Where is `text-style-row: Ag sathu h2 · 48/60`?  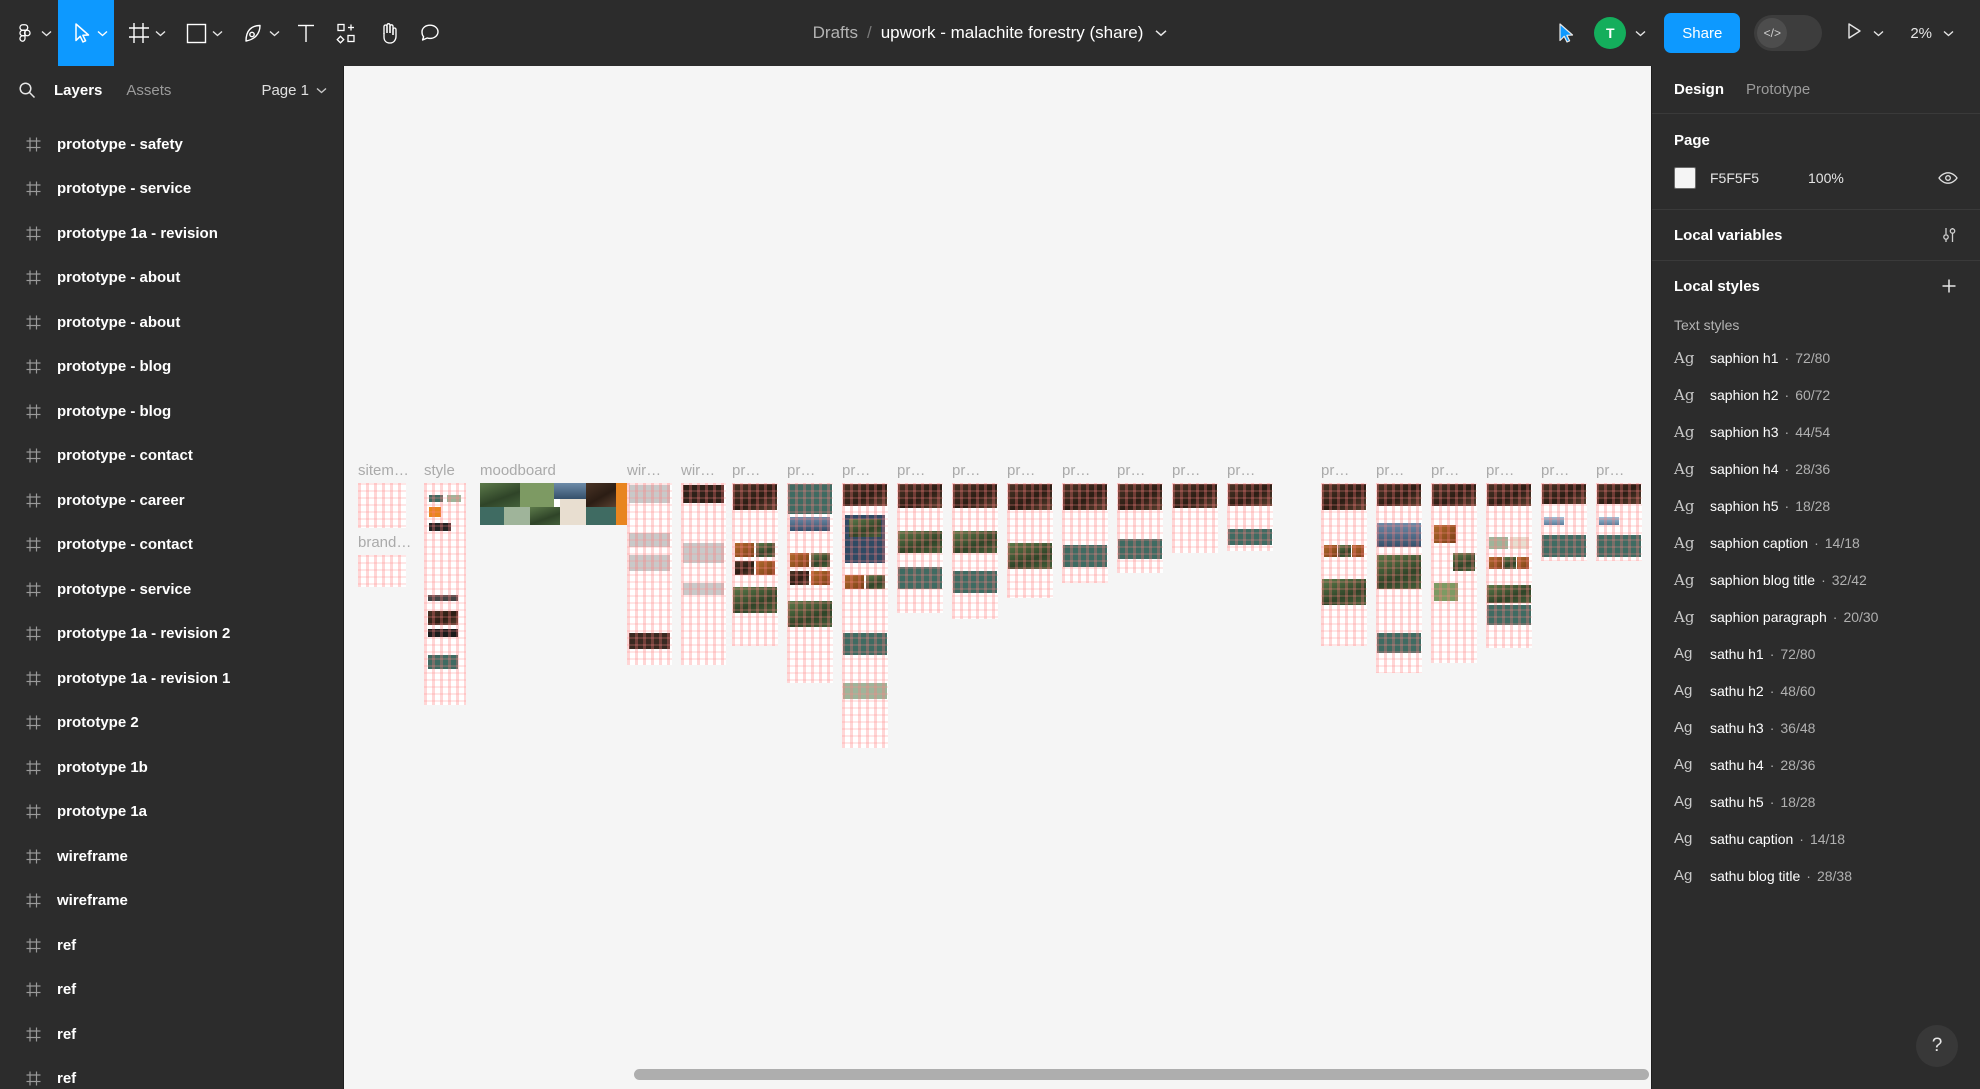
text-style-row: Ag sathu h2 · 48/60 is located at coordinates (1816, 690).